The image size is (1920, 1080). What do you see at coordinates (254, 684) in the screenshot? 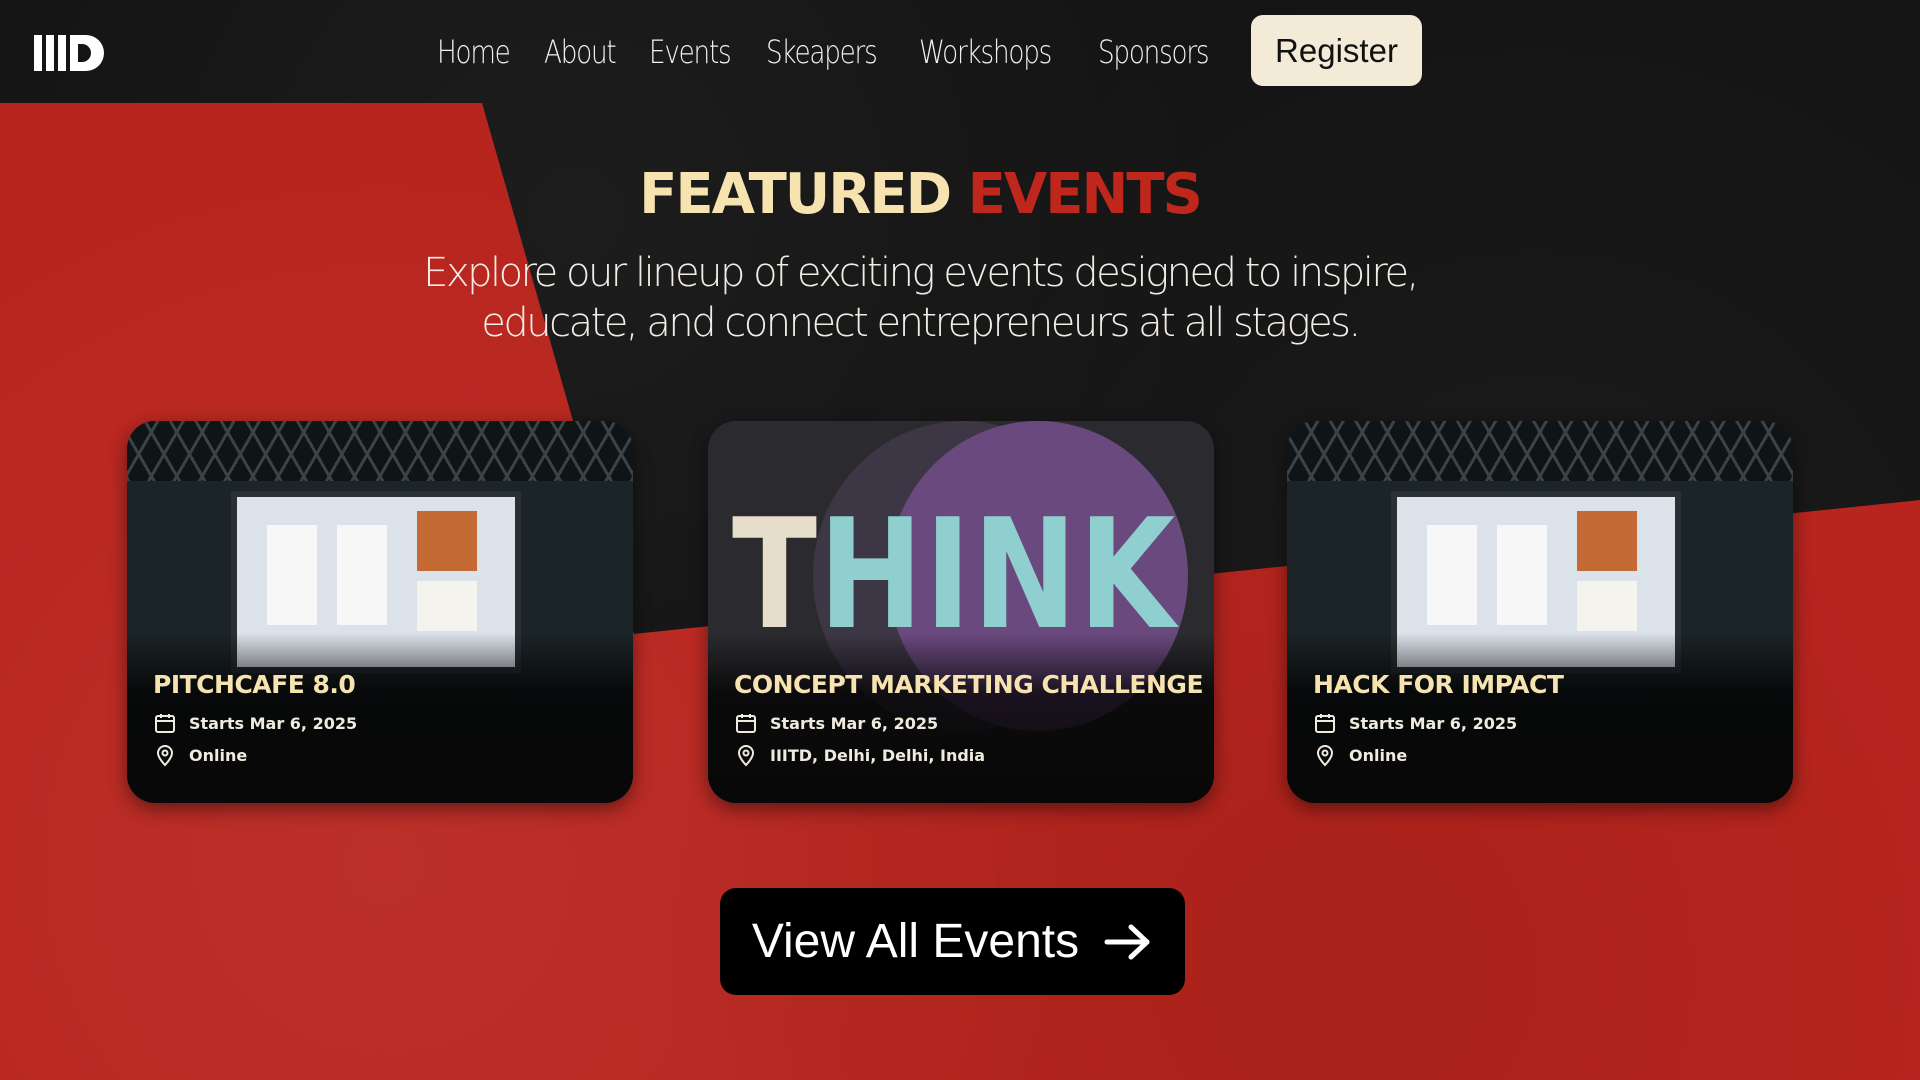
I see `event-title: PITCHCAFE 8.0` at bounding box center [254, 684].